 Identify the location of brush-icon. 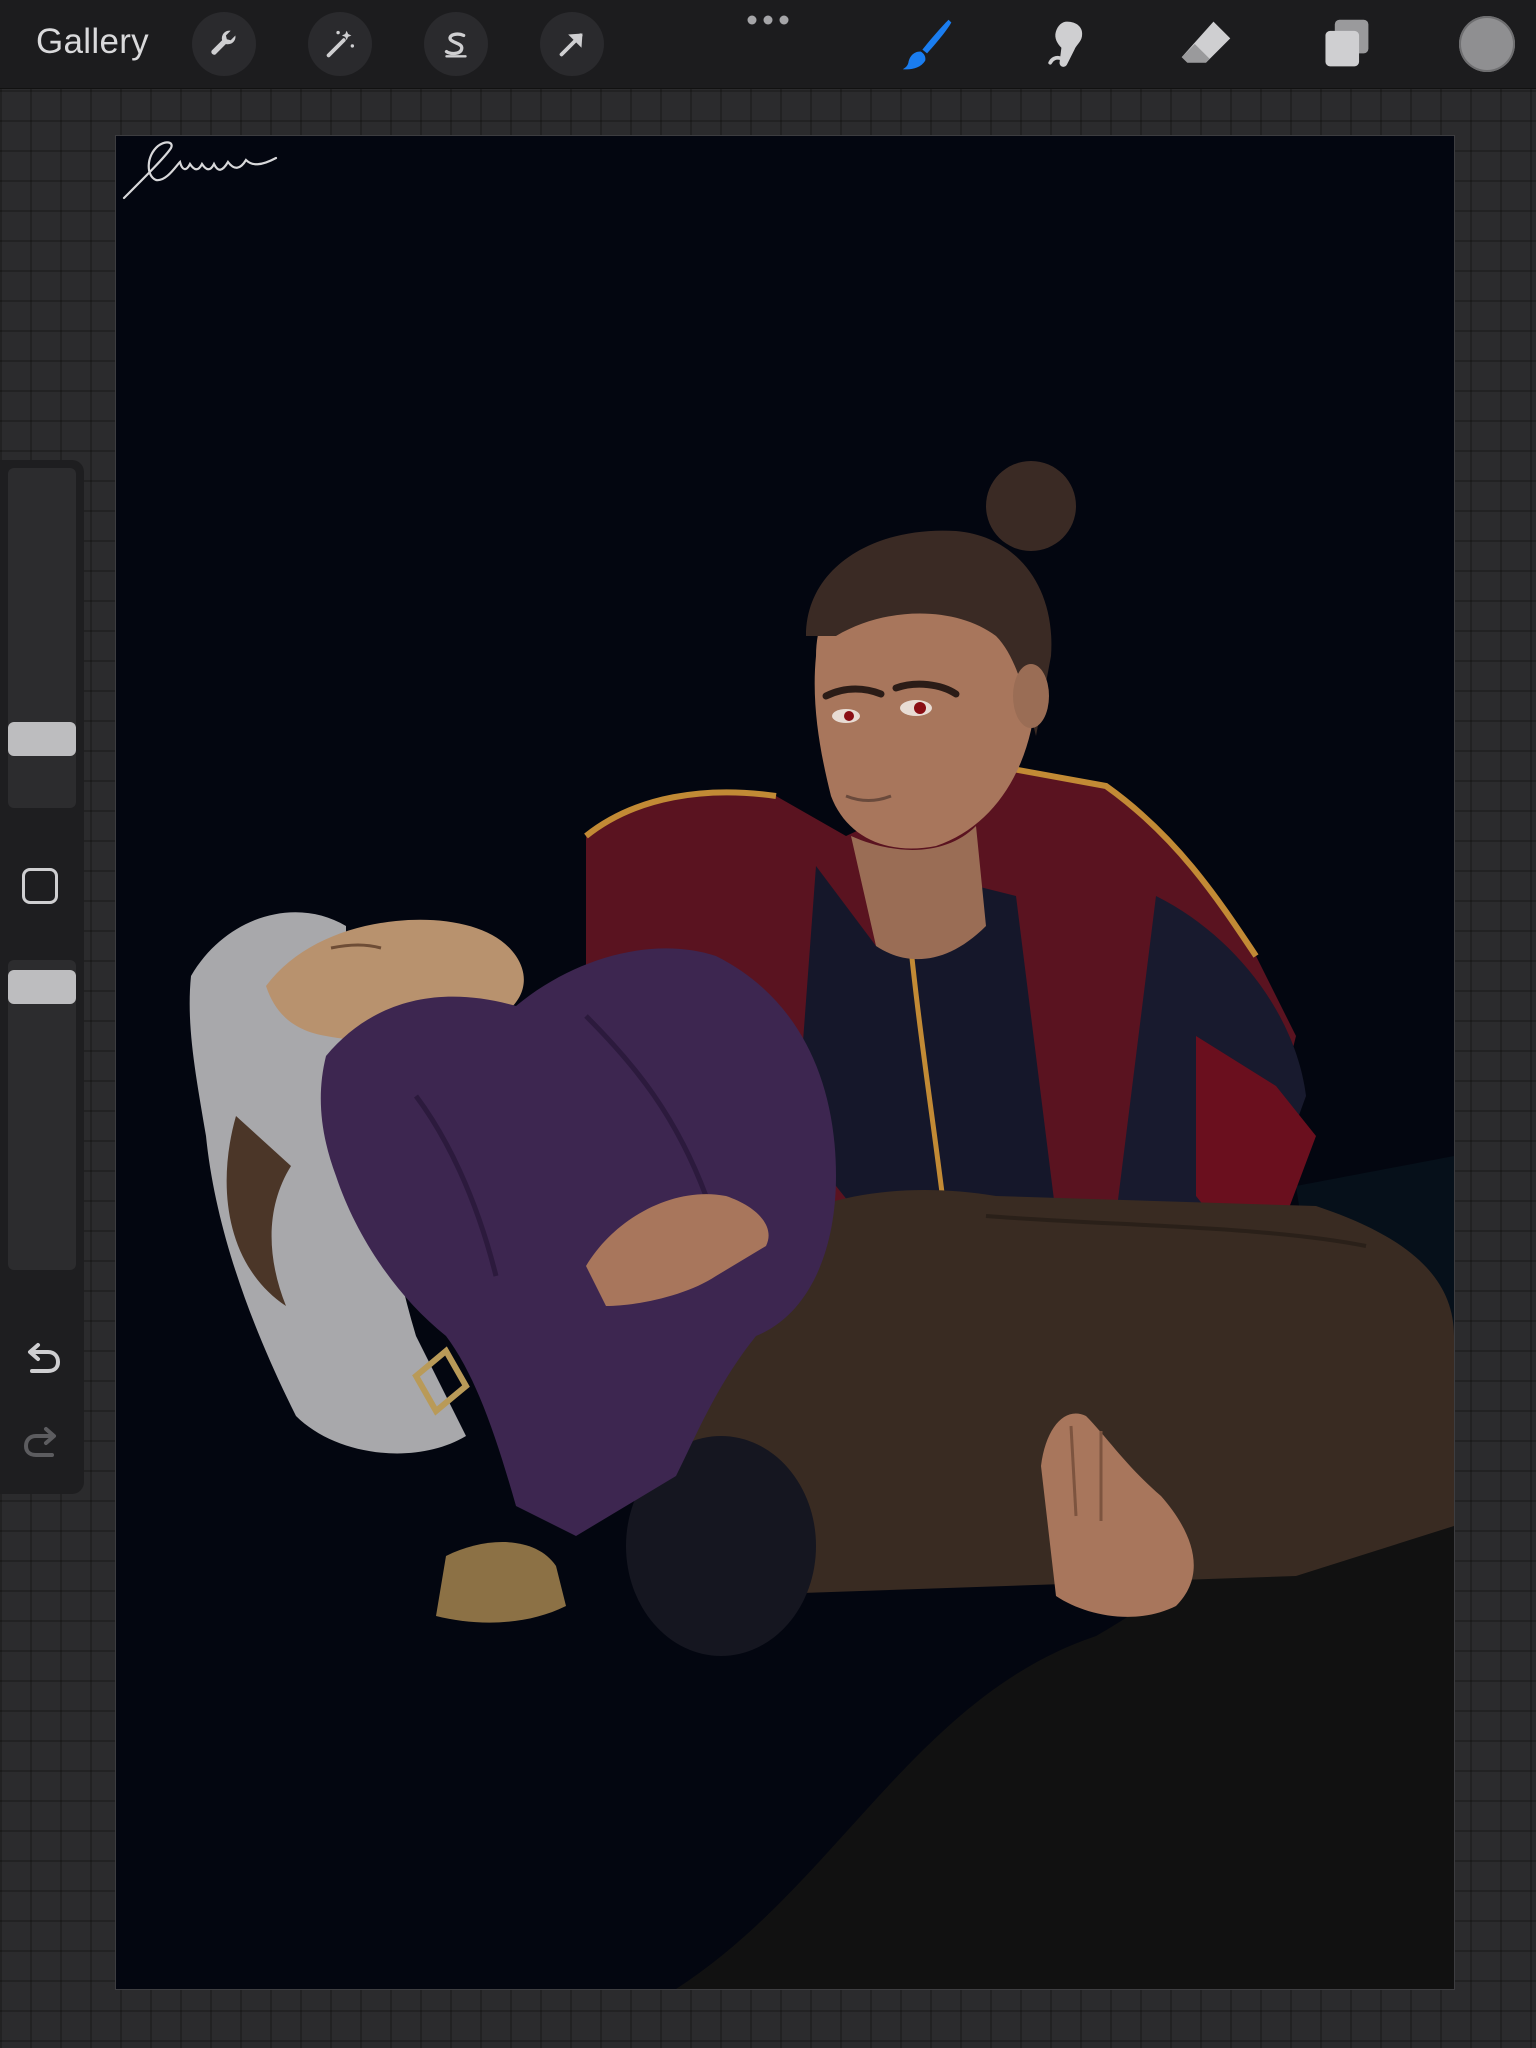
(927, 44).